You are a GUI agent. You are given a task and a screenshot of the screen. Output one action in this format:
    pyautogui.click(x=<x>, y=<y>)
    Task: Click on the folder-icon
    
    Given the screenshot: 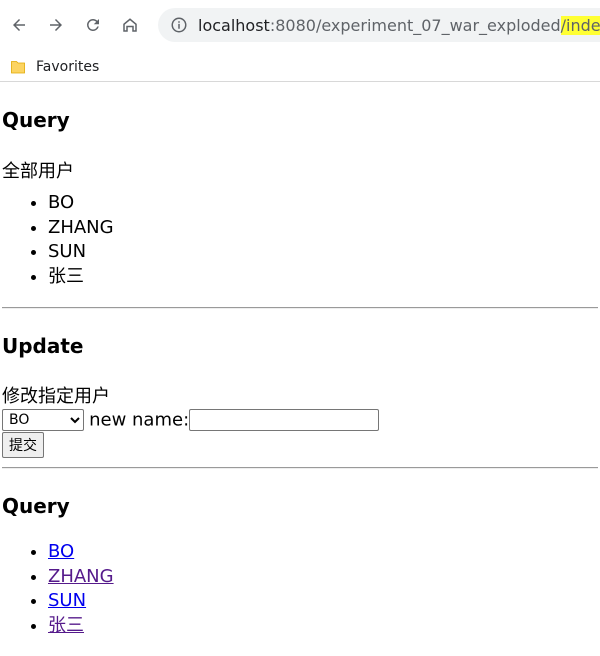 What is the action you would take?
    pyautogui.click(x=18, y=66)
    